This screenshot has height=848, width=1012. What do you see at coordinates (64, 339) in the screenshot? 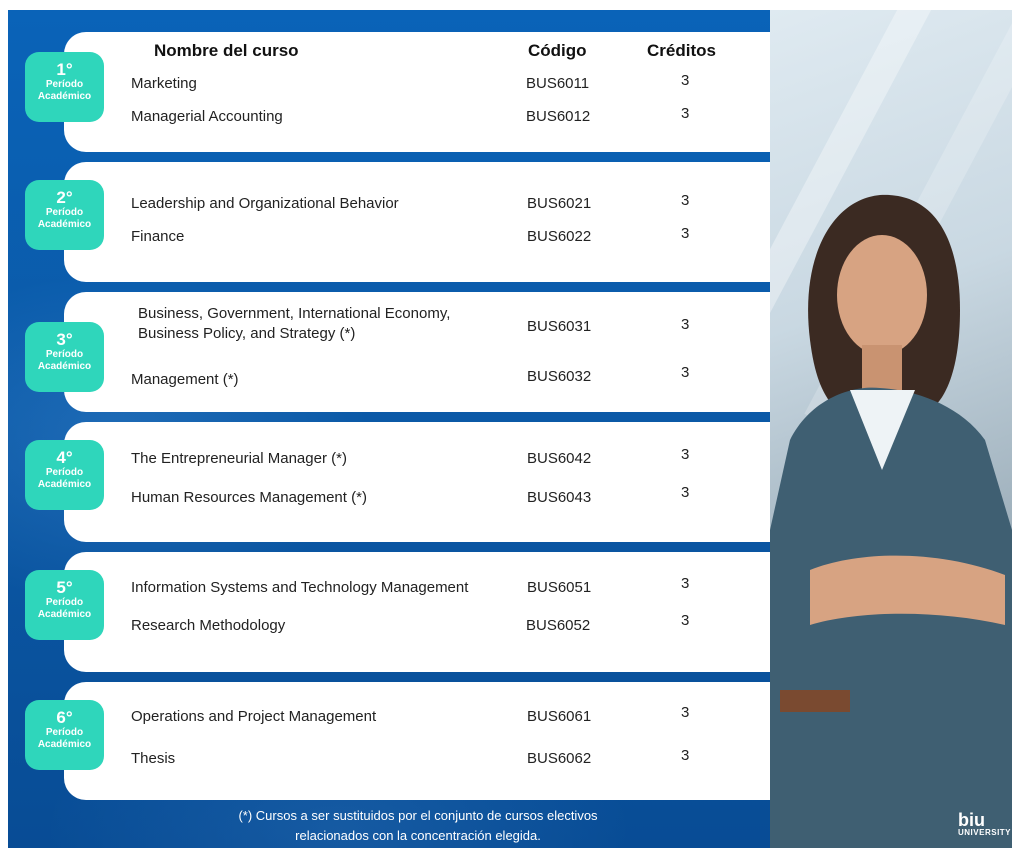
I see `period-number: 3°` at bounding box center [64, 339].